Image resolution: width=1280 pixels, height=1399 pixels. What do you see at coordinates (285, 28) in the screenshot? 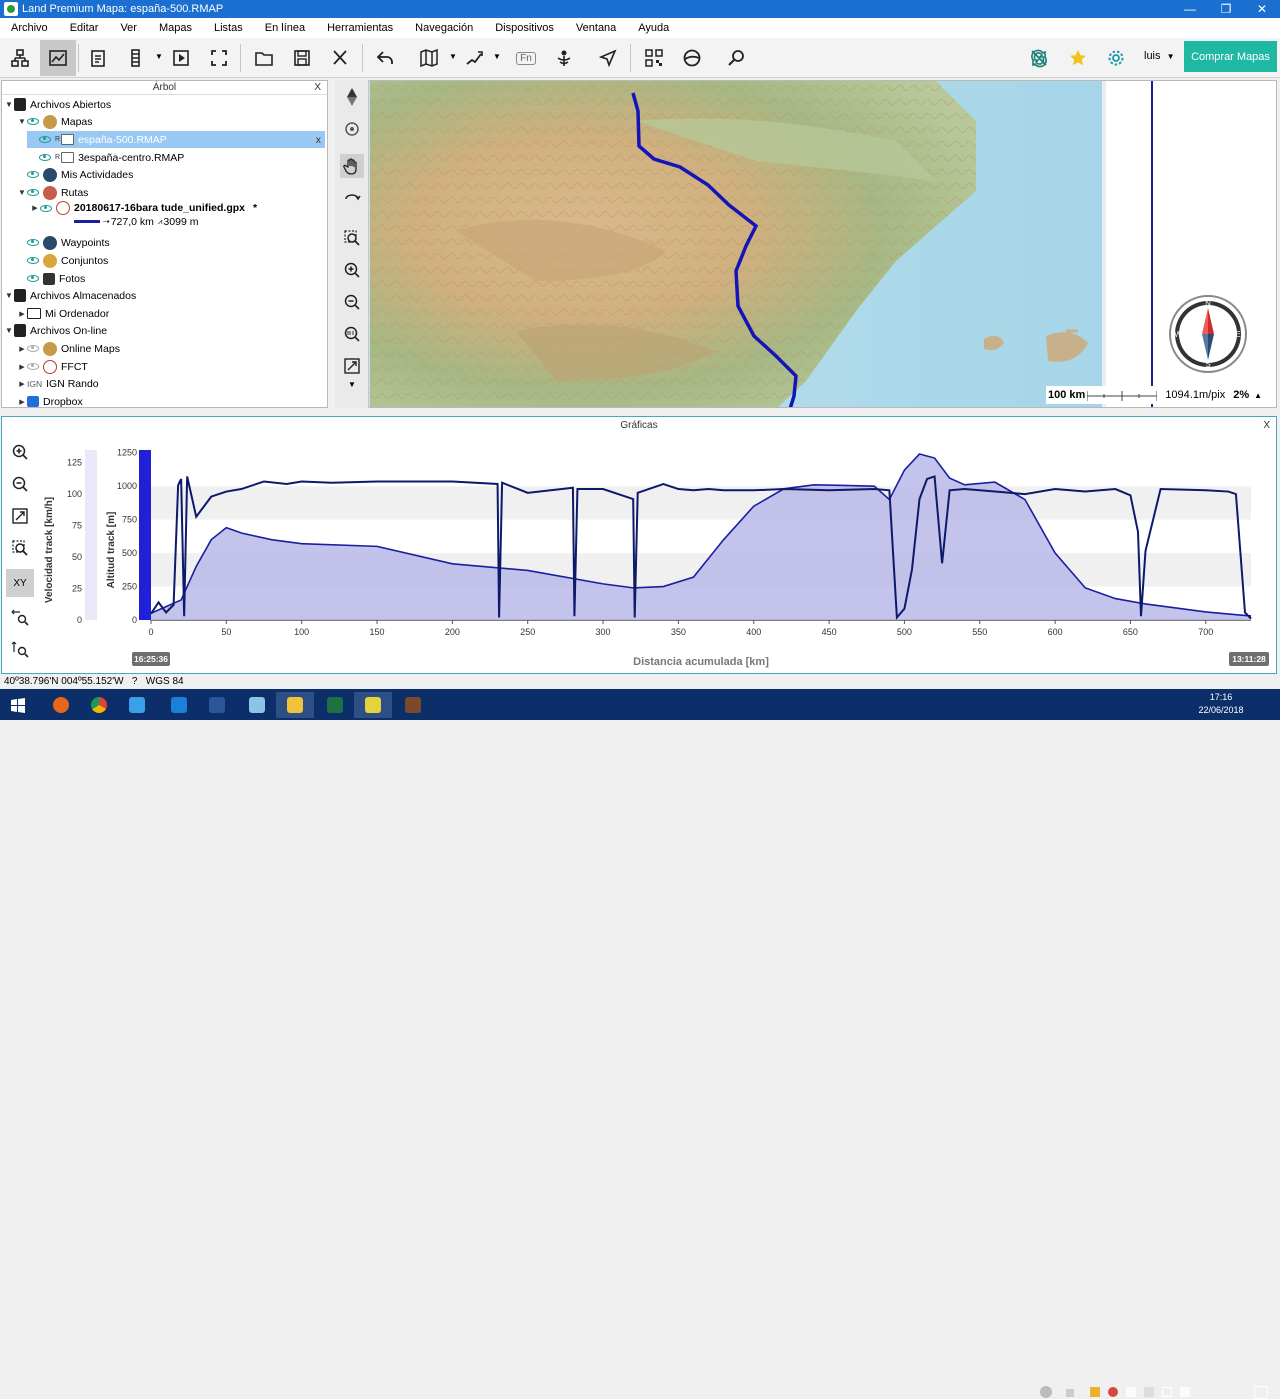
I see `menu-en-linea: En línea` at bounding box center [285, 28].